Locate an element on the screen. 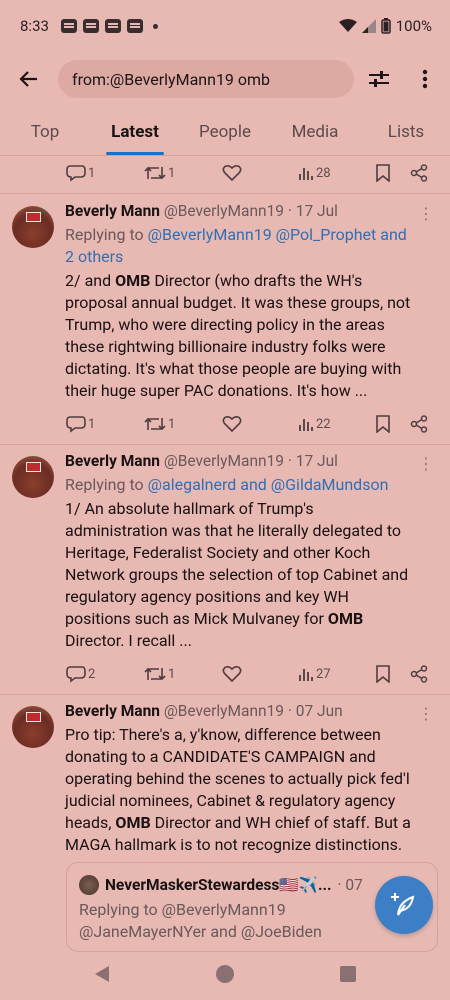  views-button: 28 is located at coordinates (314, 173).